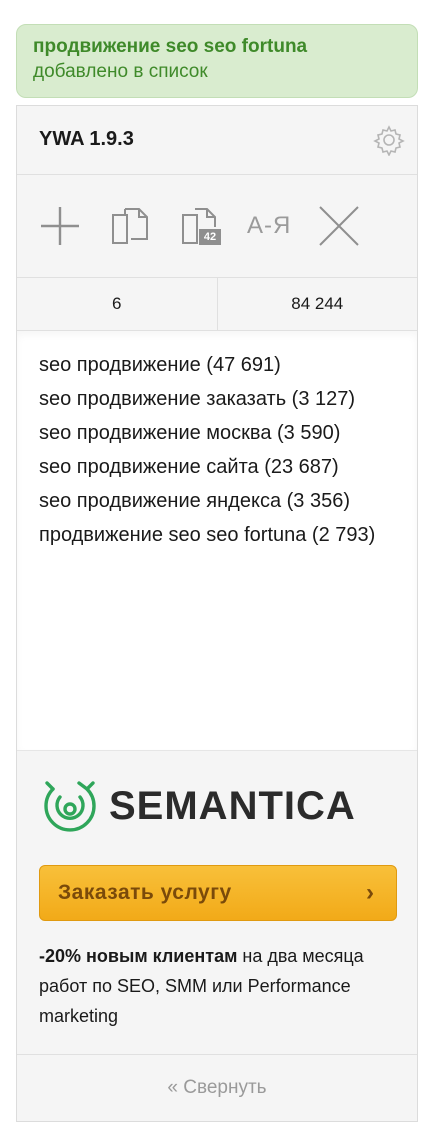 This screenshot has height=1144, width=436. Describe the element at coordinates (217, 140) in the screenshot. I see `panel-header: YWA 1.9.3` at that location.